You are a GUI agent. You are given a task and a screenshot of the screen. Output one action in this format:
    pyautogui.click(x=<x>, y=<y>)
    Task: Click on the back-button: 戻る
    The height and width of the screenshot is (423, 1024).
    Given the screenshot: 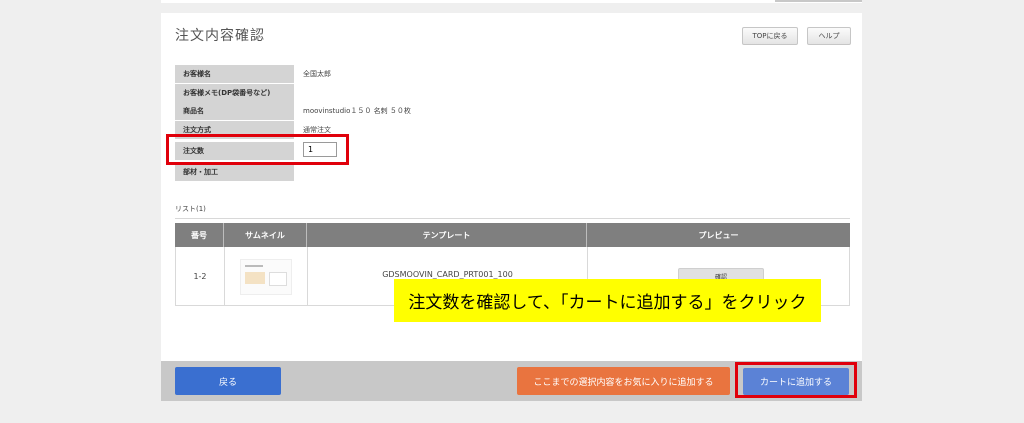 What is the action you would take?
    pyautogui.click(x=228, y=381)
    